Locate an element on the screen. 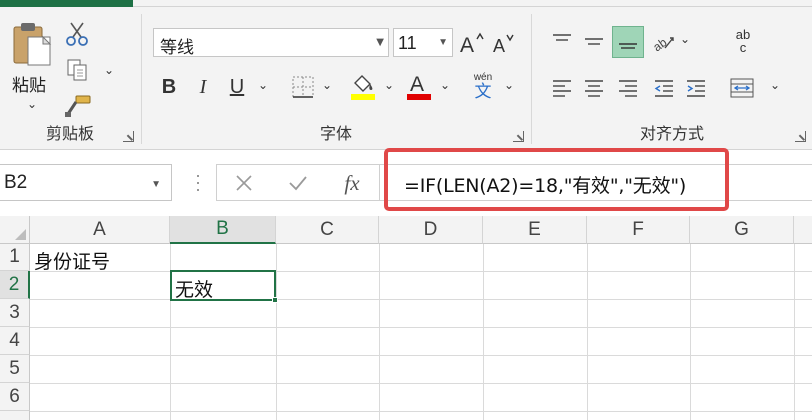 This screenshot has width=812, height=420. cut-icon is located at coordinates (77, 34).